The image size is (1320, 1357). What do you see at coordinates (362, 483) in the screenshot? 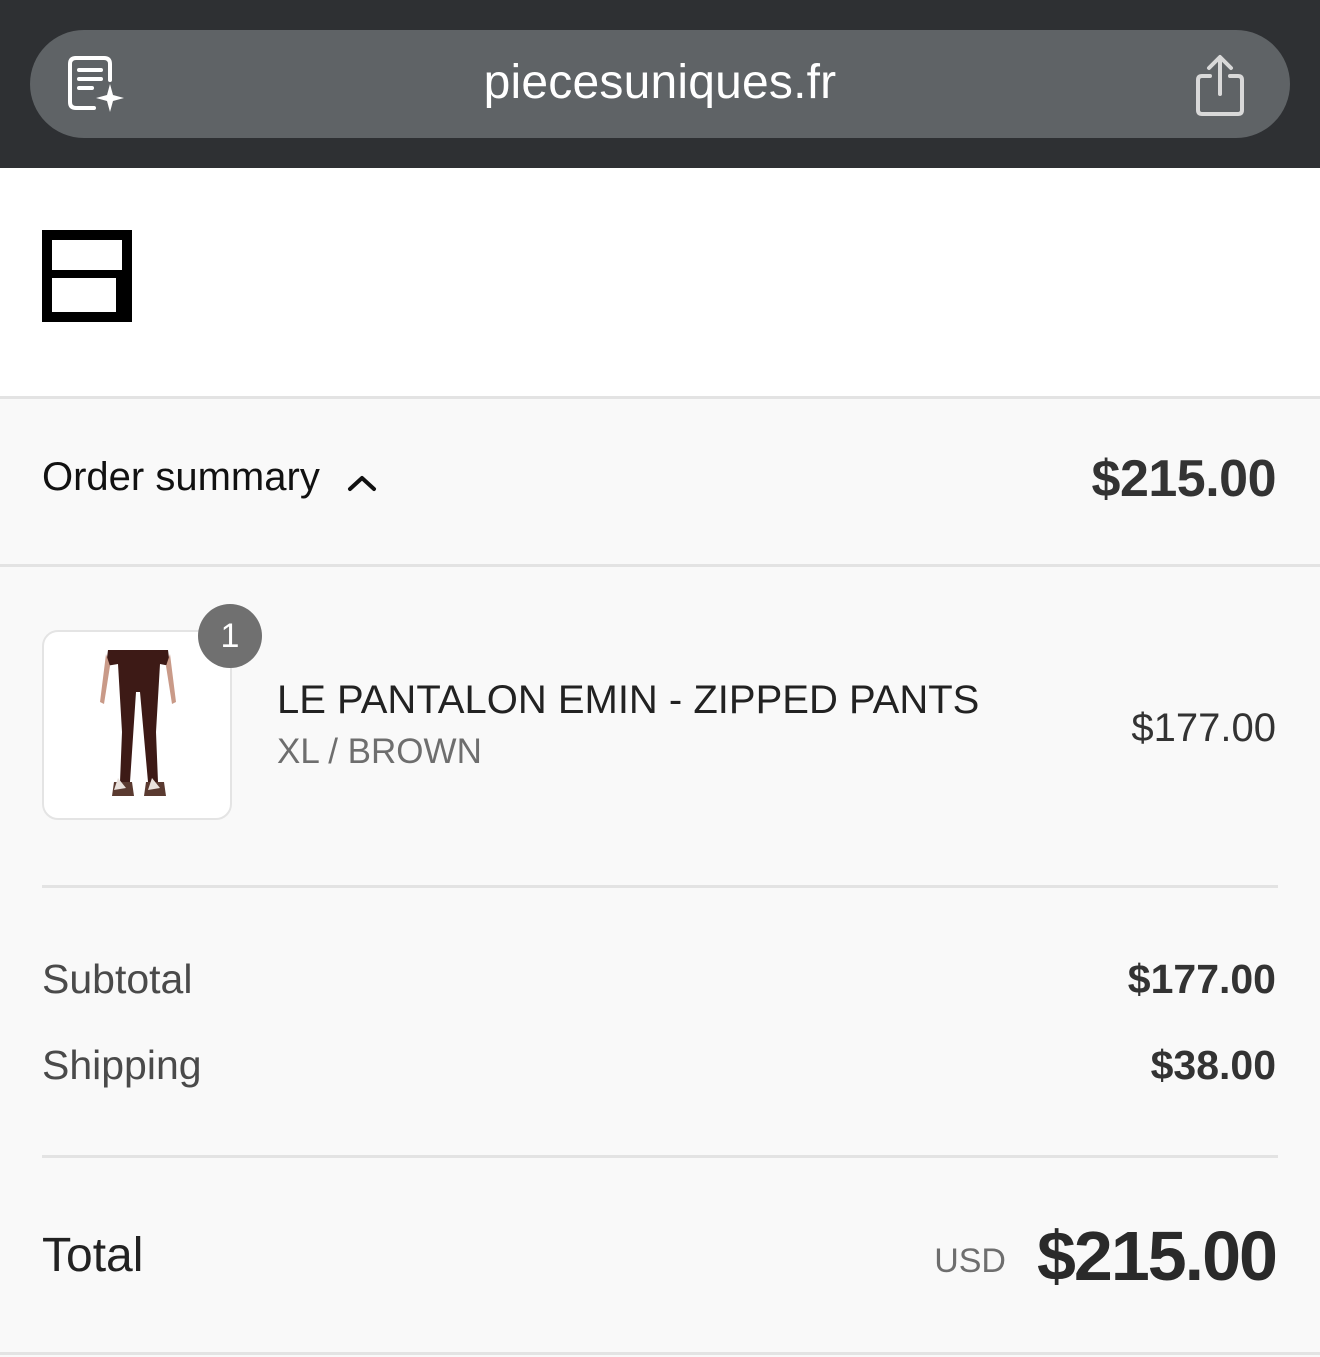
I see `chevron-up-icon` at bounding box center [362, 483].